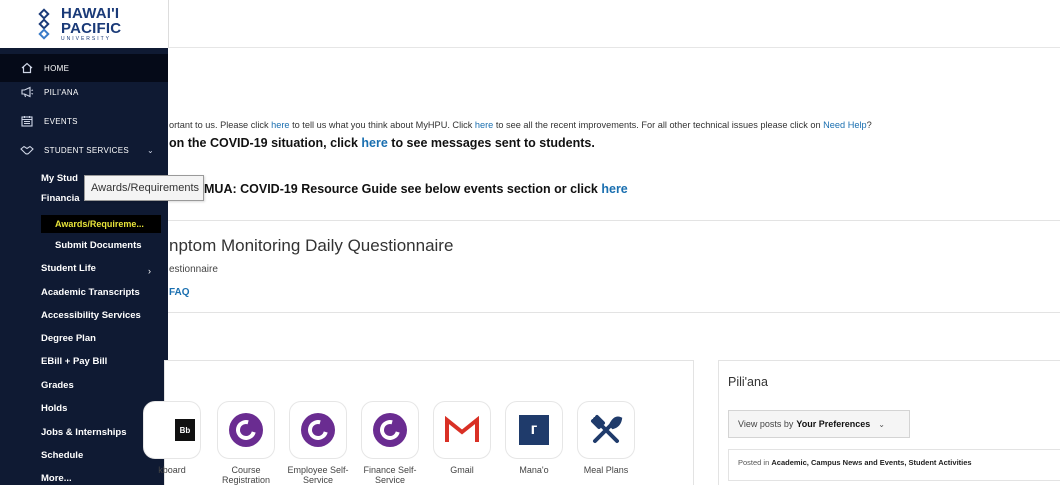 The height and width of the screenshot is (485, 1060). Describe the element at coordinates (84, 121) in the screenshot. I see `nav-events: EVENTS` at that location.